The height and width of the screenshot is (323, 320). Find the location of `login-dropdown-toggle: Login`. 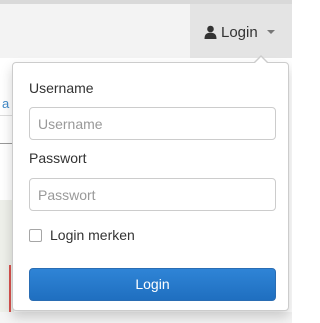

login-dropdown-toggle: Login is located at coordinates (239, 32).